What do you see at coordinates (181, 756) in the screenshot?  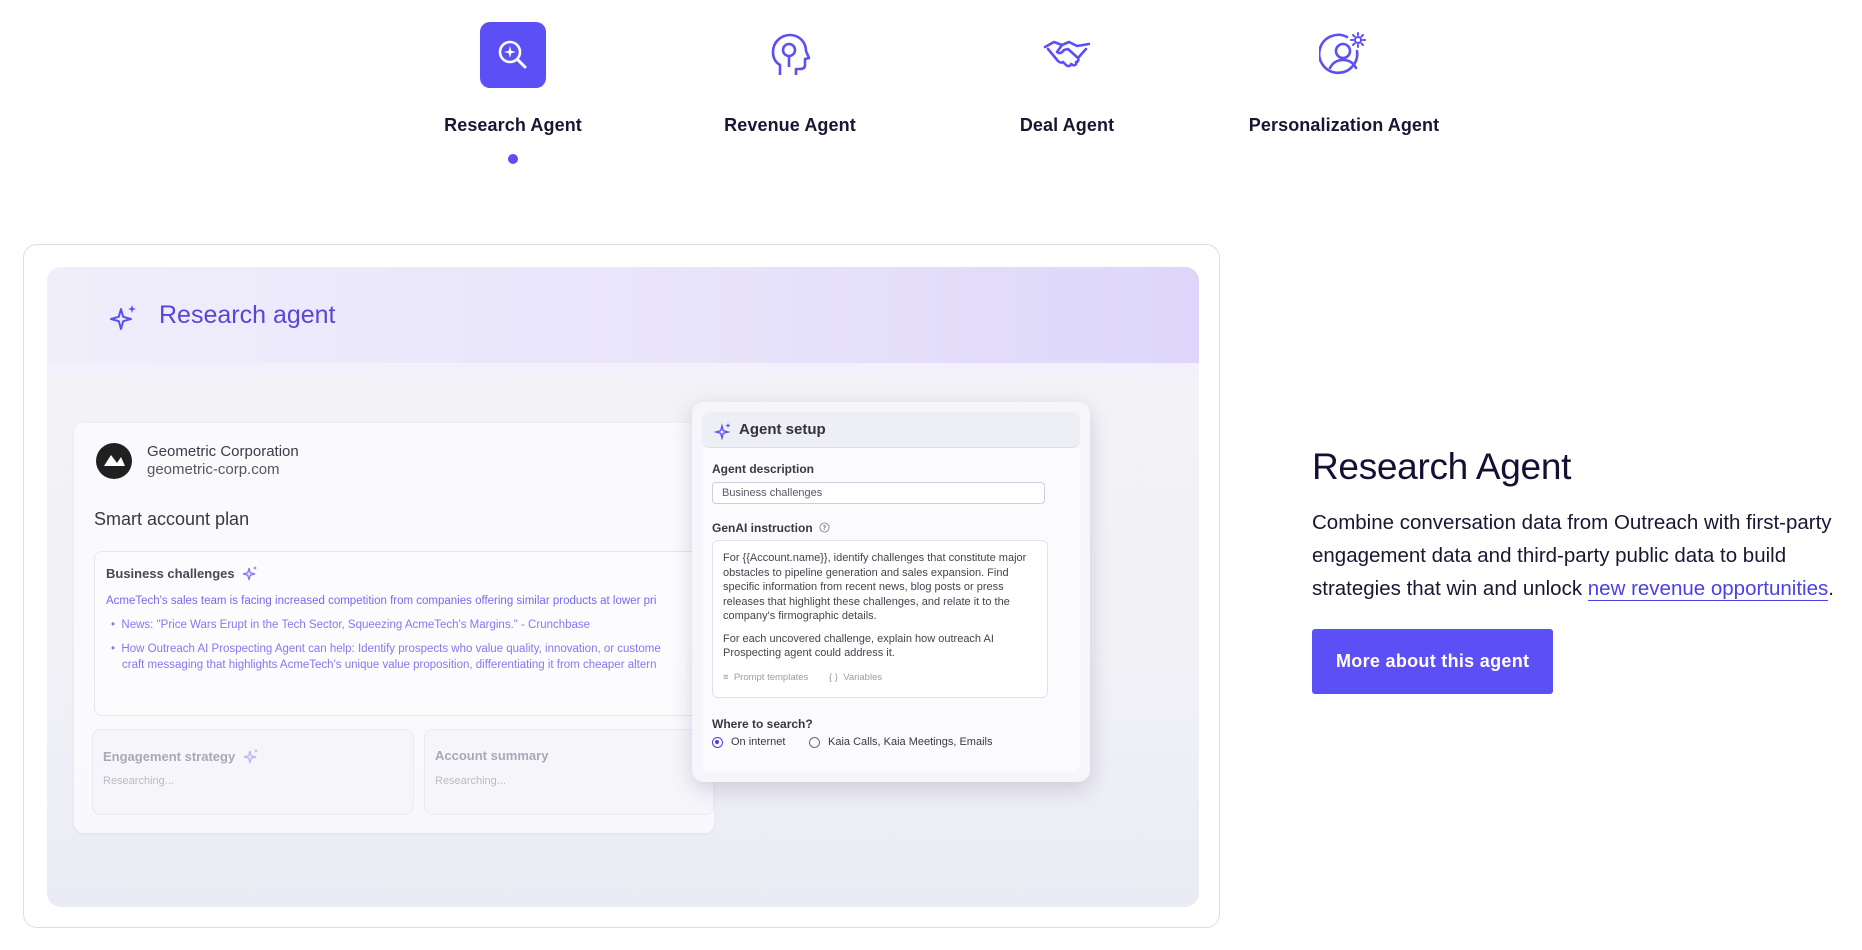 I see `engagement-strategy-title: Engagement strategy` at bounding box center [181, 756].